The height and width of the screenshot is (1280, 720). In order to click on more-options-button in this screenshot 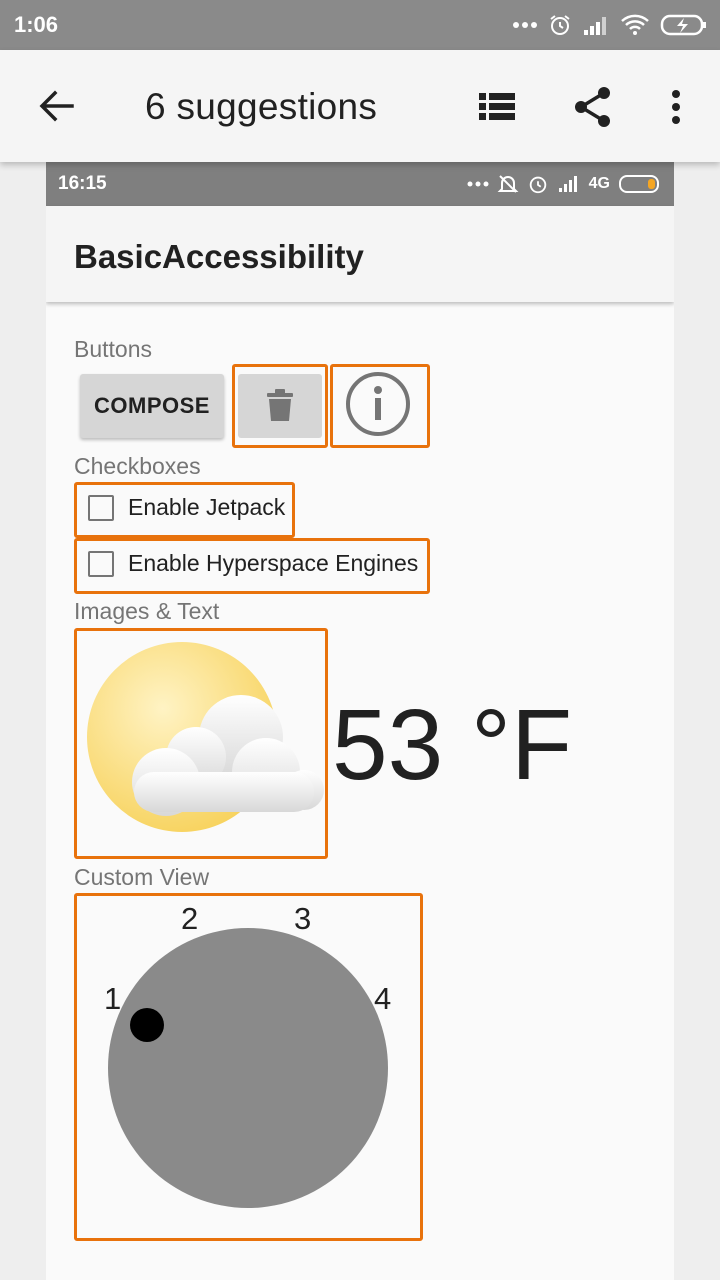, I will do `click(676, 107)`.